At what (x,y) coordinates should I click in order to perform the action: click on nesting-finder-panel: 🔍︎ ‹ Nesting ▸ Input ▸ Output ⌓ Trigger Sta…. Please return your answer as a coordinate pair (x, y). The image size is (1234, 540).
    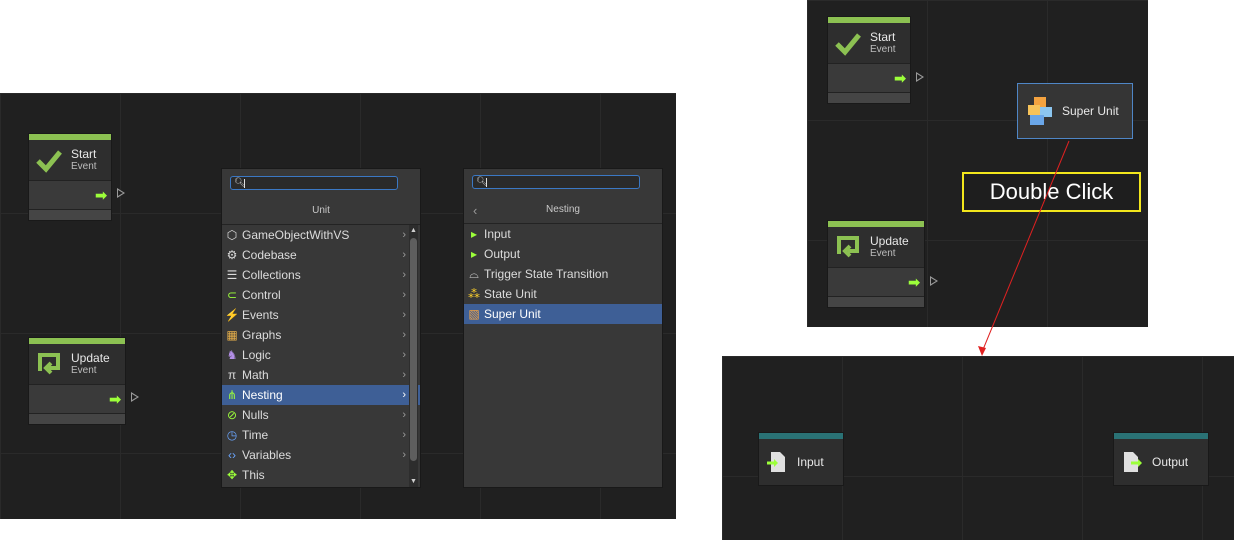
    Looking at the image, I should click on (563, 328).